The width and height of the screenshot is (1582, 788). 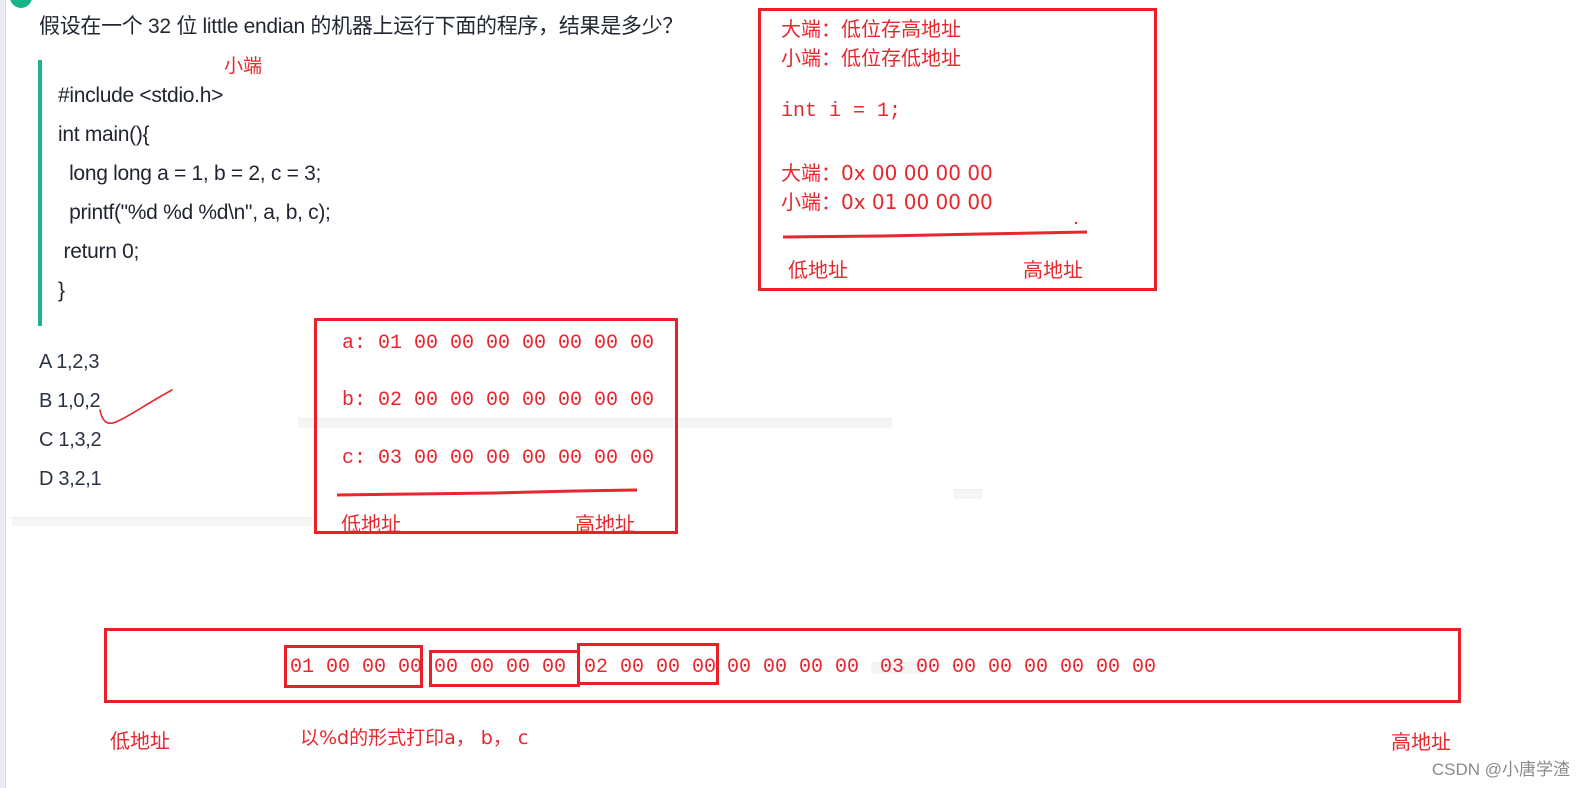 What do you see at coordinates (1018, 667) in the screenshot?
I see `byte-group-5: 03 00 00 00 00 00 00 00` at bounding box center [1018, 667].